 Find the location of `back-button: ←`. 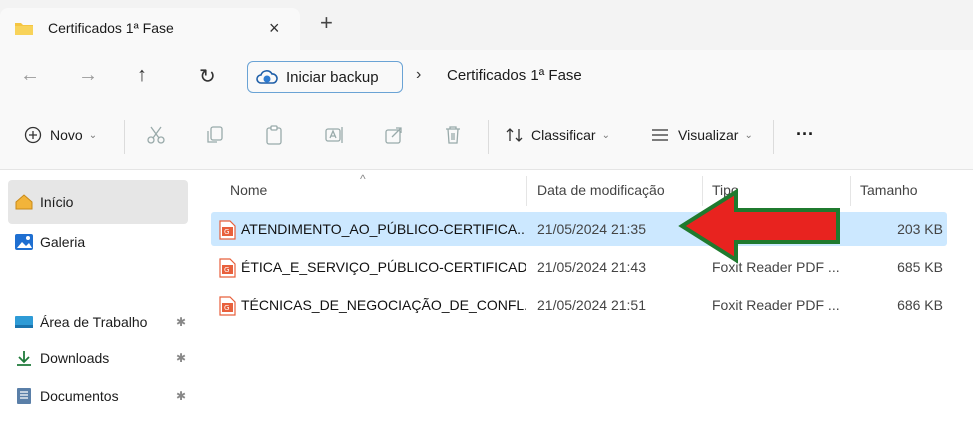

back-button: ← is located at coordinates (30, 75).